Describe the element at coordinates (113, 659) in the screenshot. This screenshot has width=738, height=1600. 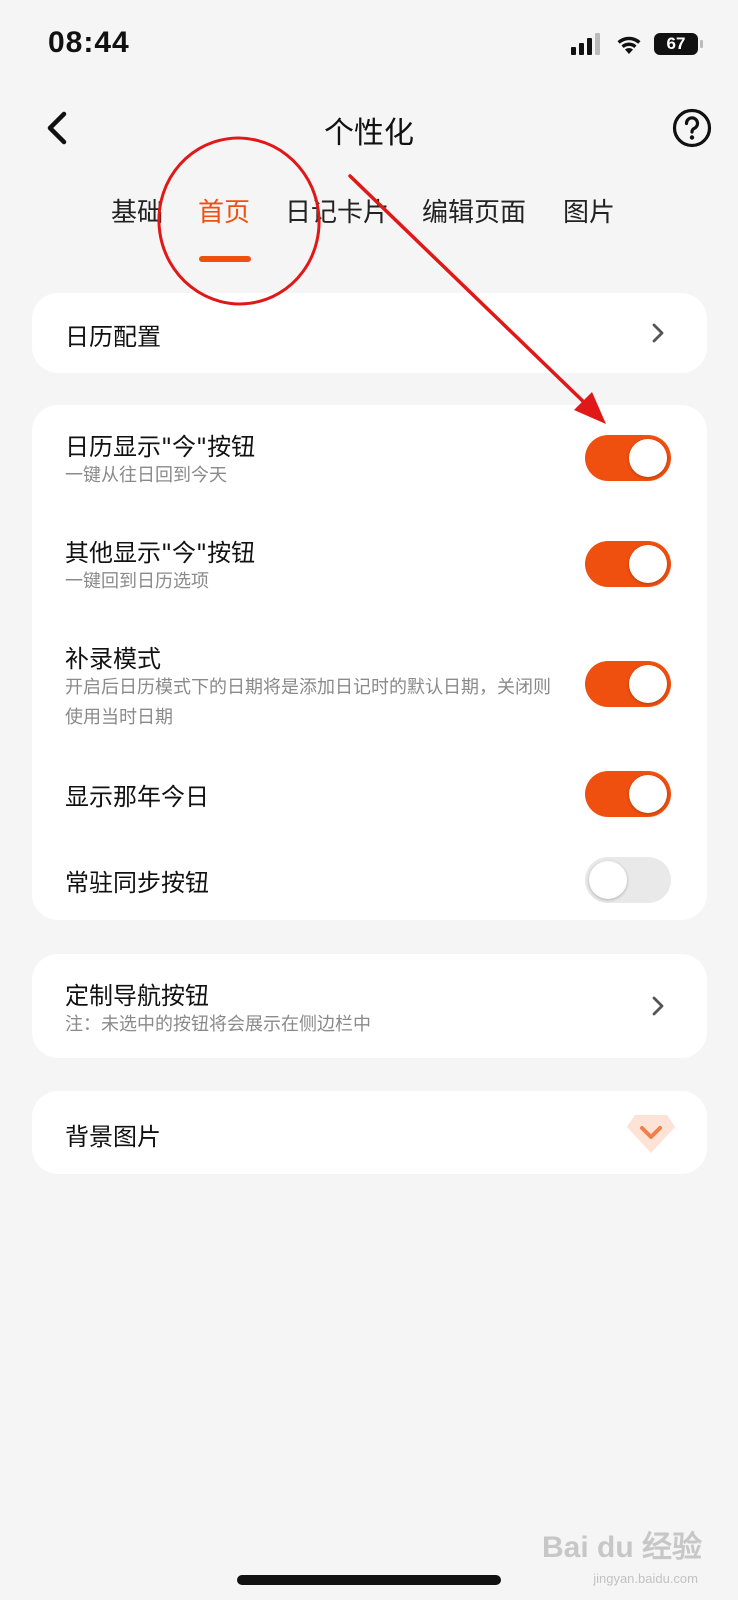
I see `setting-title: 补录模式` at that location.